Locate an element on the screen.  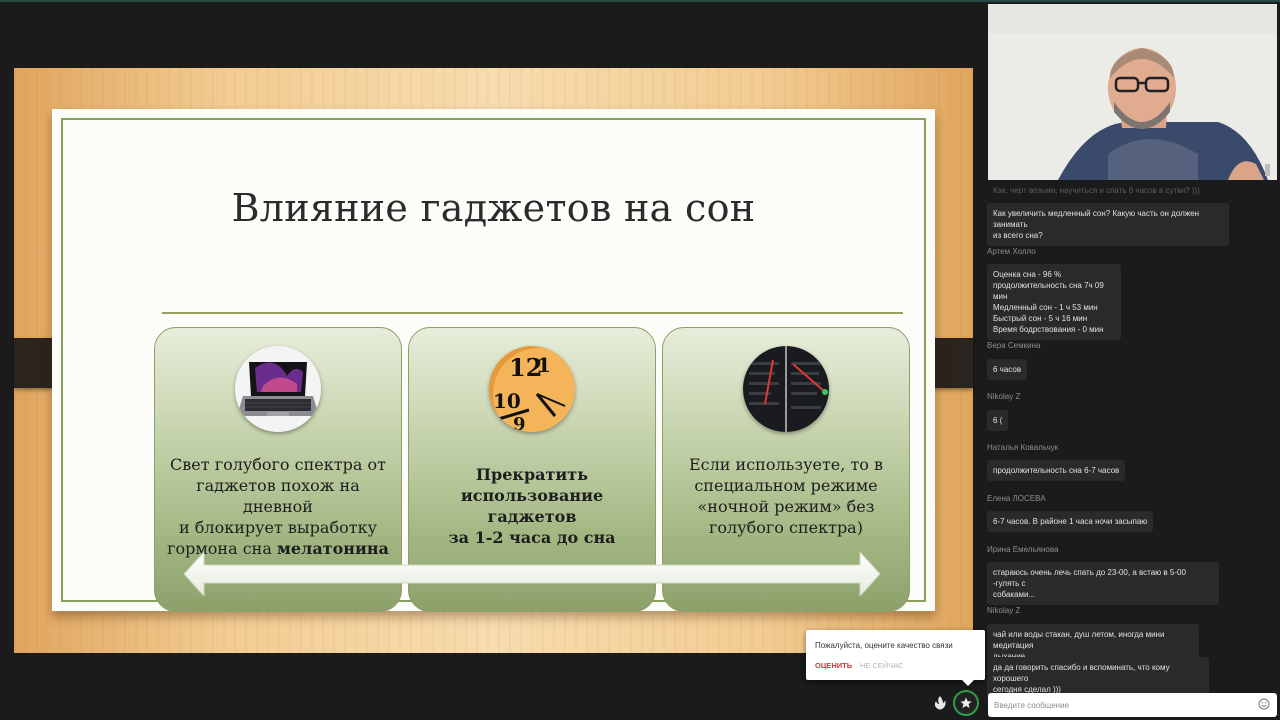
chat-author: Вера Семкина is located at coordinates (1014, 345).